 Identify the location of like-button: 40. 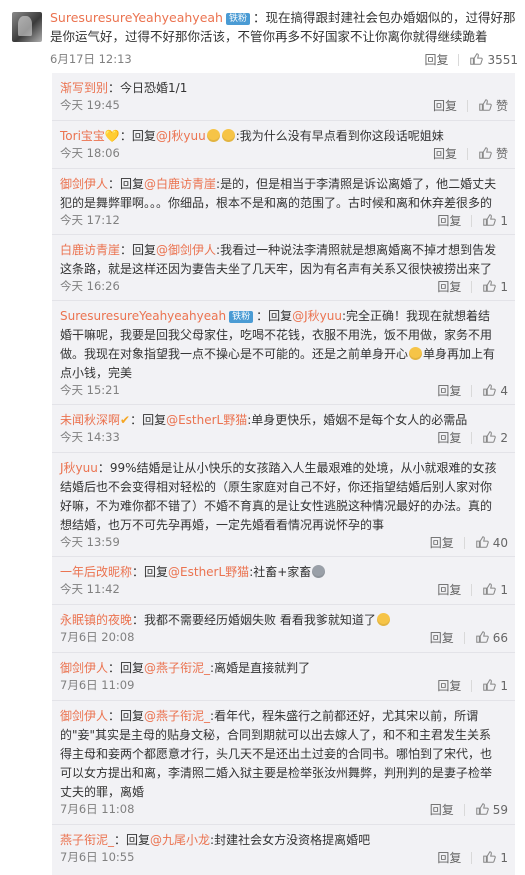
(491, 542).